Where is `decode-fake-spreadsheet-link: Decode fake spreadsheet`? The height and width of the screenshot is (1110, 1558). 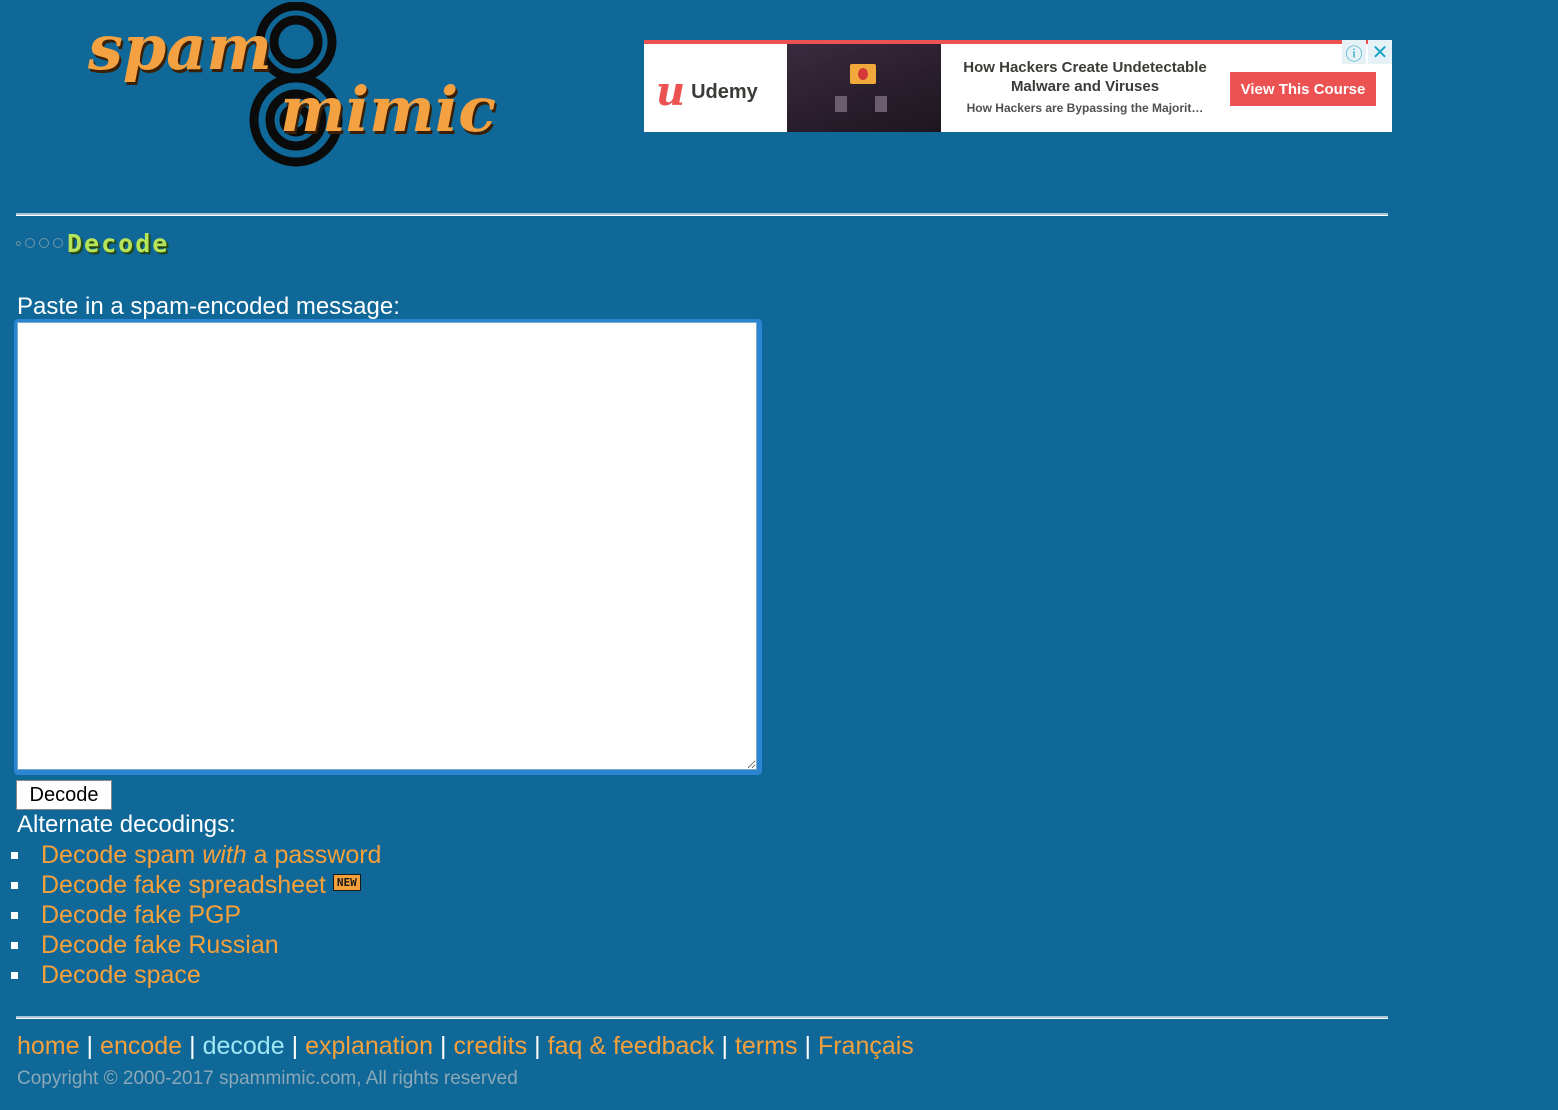
decode-fake-spreadsheet-link: Decode fake spreadsheet is located at coordinates (183, 885).